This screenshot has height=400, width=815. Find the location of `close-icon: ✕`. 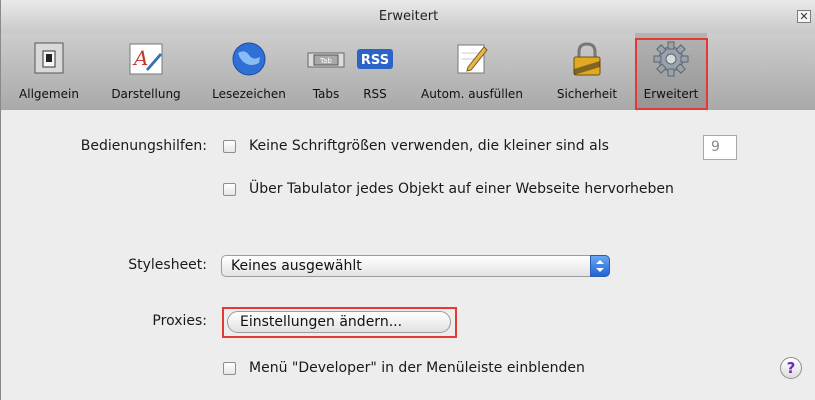

close-icon: ✕ is located at coordinates (804, 16).